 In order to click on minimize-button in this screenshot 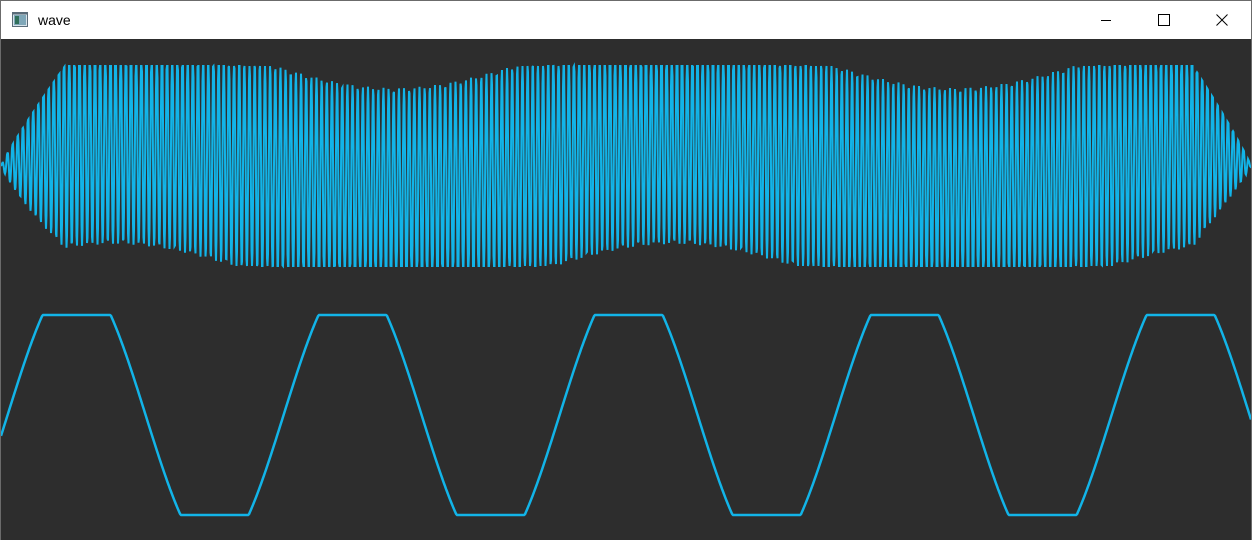, I will do `click(1106, 20)`.